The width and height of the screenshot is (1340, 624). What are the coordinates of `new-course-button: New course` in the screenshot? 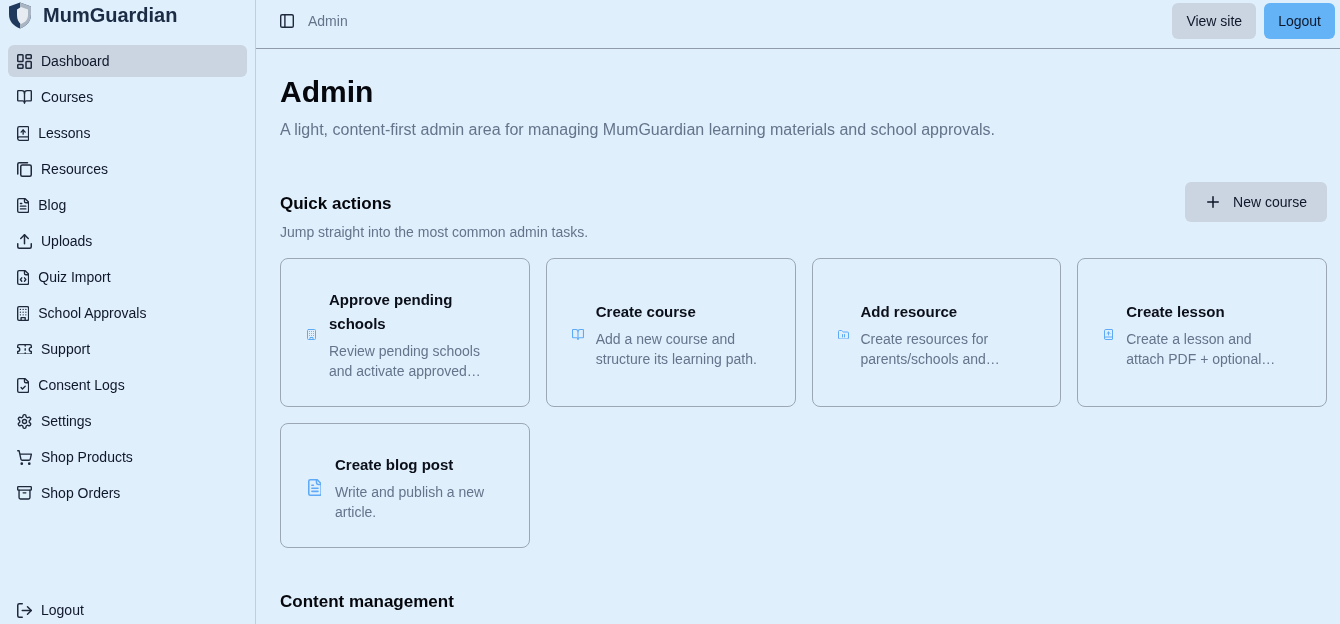 It's located at (1256, 202).